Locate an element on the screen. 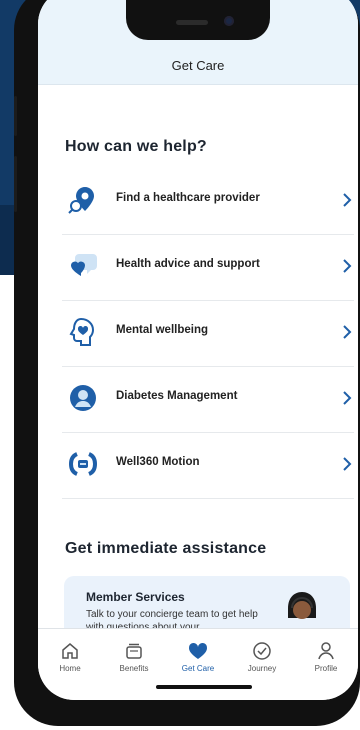 This screenshot has width=360, height=730. speaker-grille is located at coordinates (192, 22).